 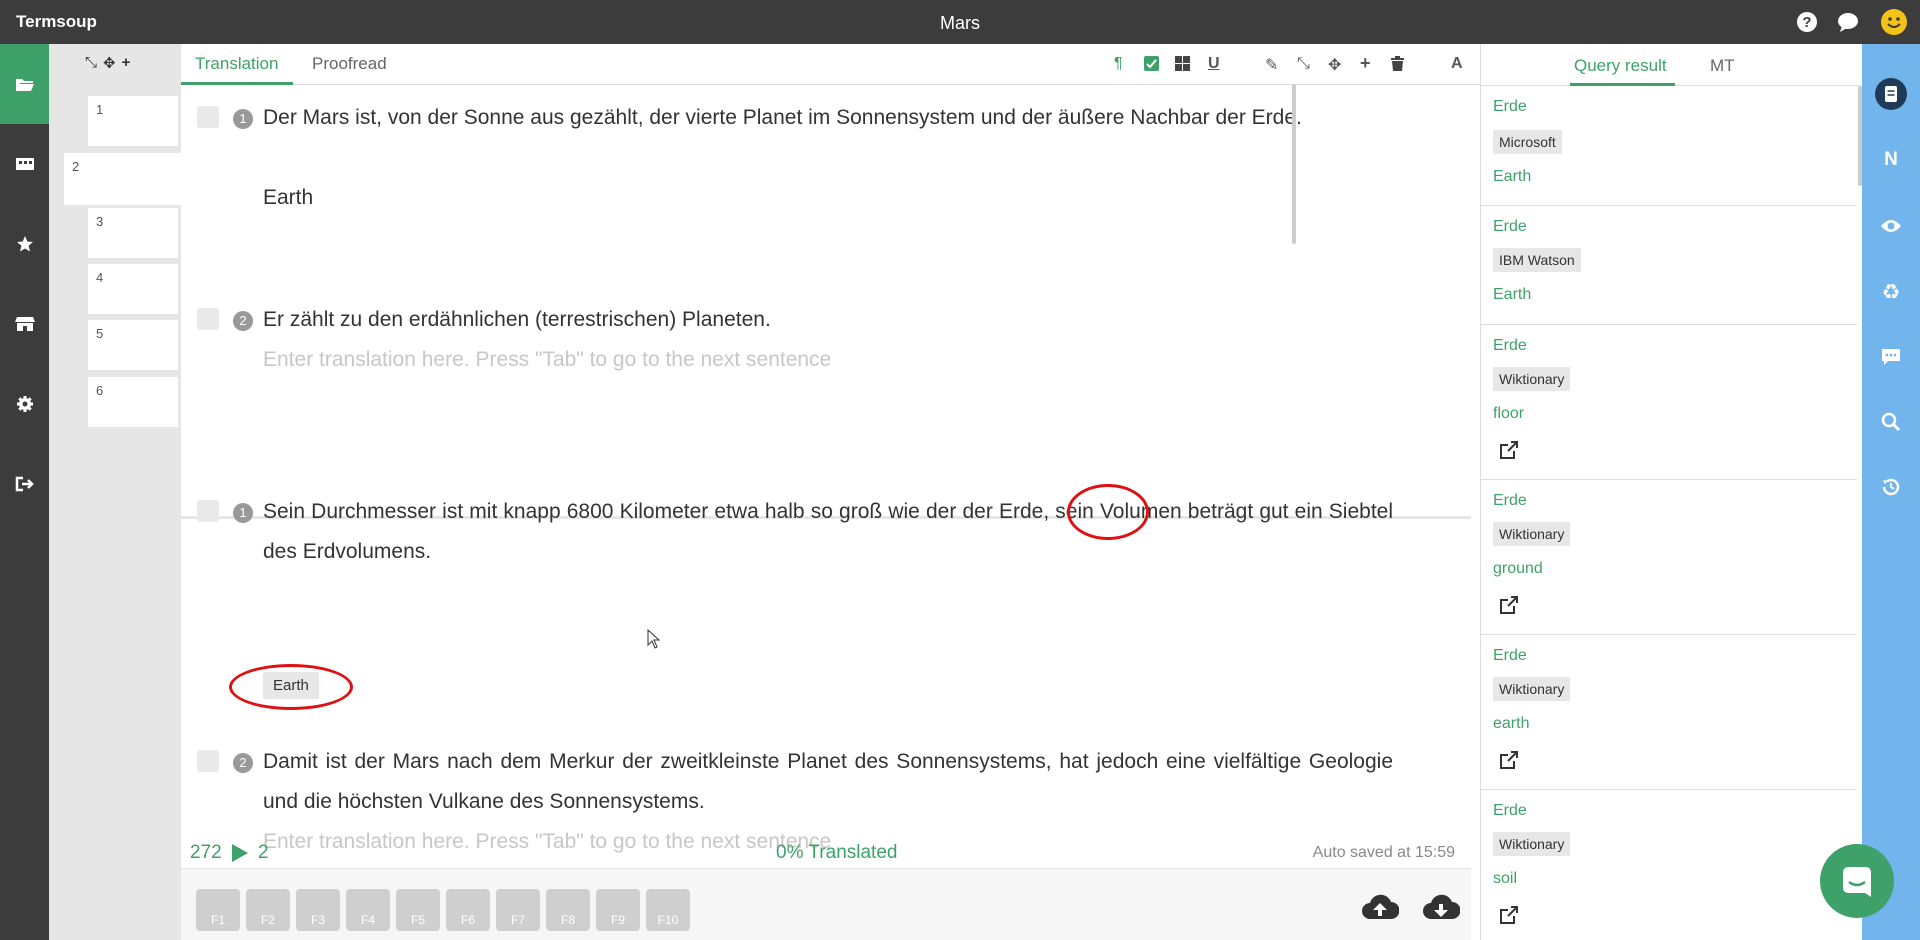 I want to click on move-icon: ✥, so click(x=109, y=63).